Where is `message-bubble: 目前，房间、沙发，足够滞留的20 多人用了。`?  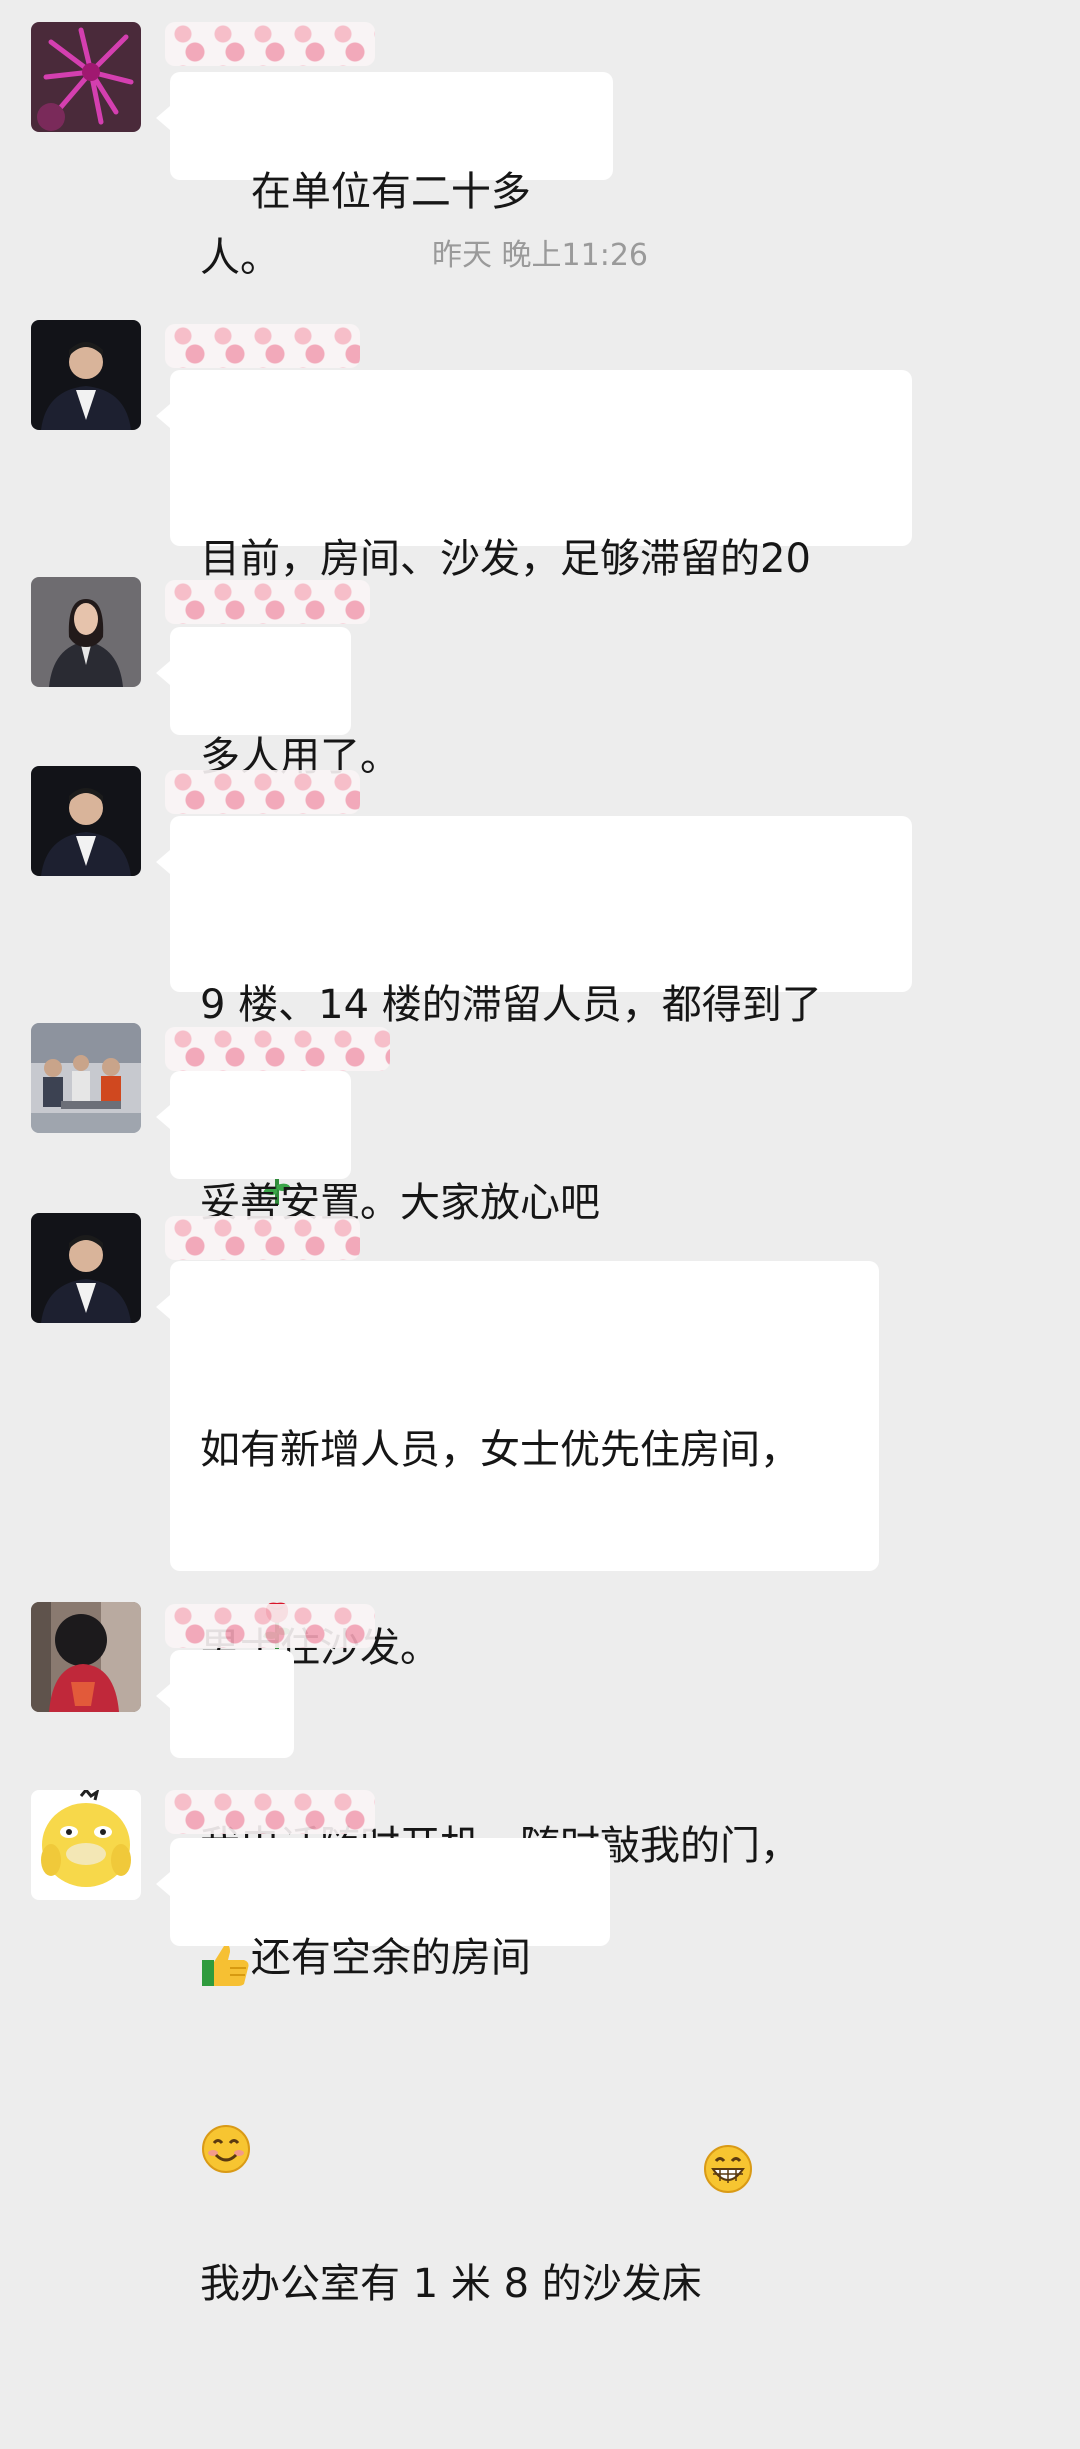 message-bubble: 目前，房间、沙发，足够滞留的20 多人用了。 is located at coordinates (534, 575).